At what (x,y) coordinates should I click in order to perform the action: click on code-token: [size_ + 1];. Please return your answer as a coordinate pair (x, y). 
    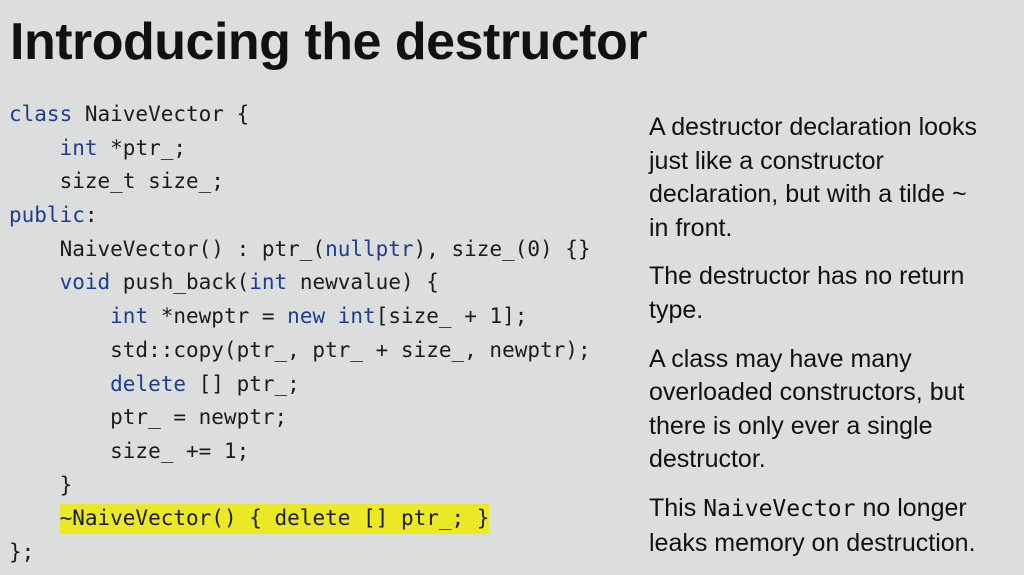
    Looking at the image, I should click on (451, 316).